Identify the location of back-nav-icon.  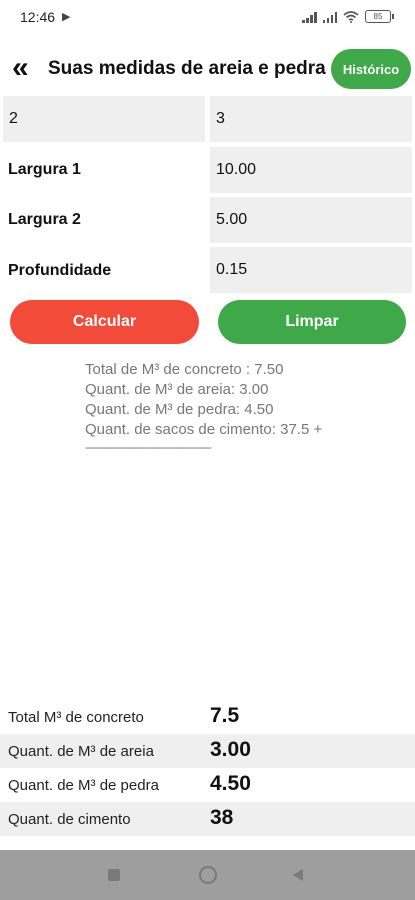
(298, 875).